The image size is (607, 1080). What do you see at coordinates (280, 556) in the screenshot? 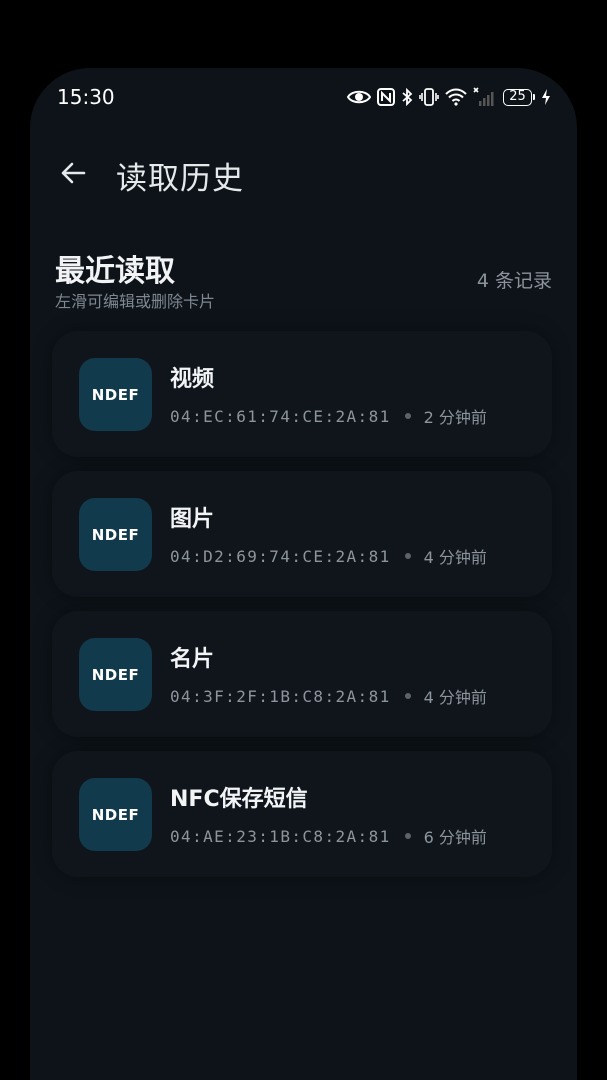
I see `record-uid: 04:D2:69:74:CE:2A:81` at bounding box center [280, 556].